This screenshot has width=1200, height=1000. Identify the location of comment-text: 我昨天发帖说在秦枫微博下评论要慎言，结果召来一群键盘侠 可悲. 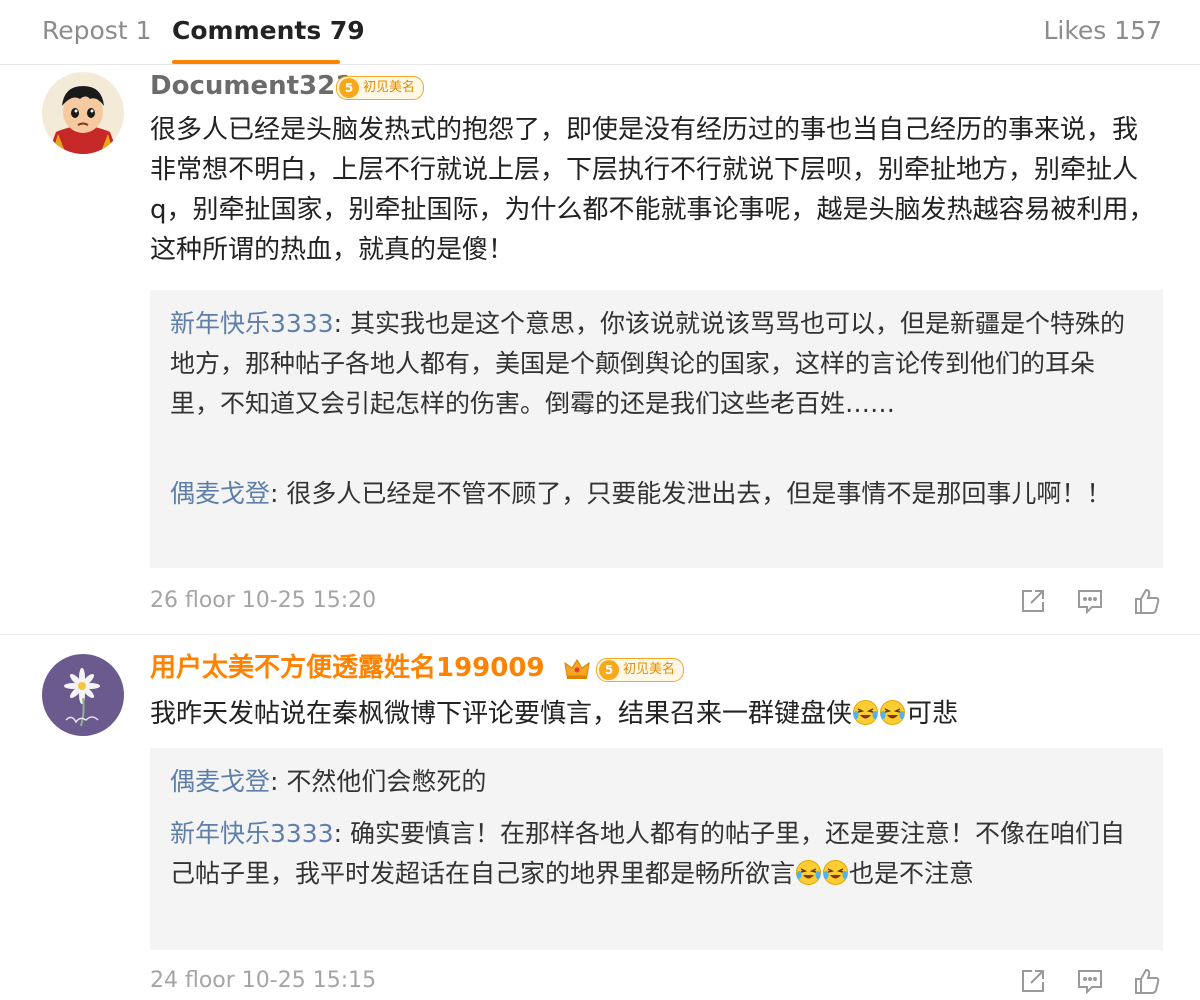
(655, 714).